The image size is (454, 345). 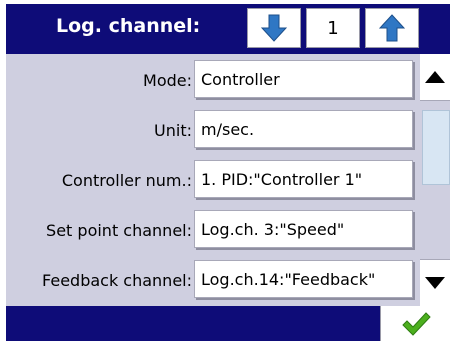 I want to click on arrow-up-icon, so click(x=392, y=28).